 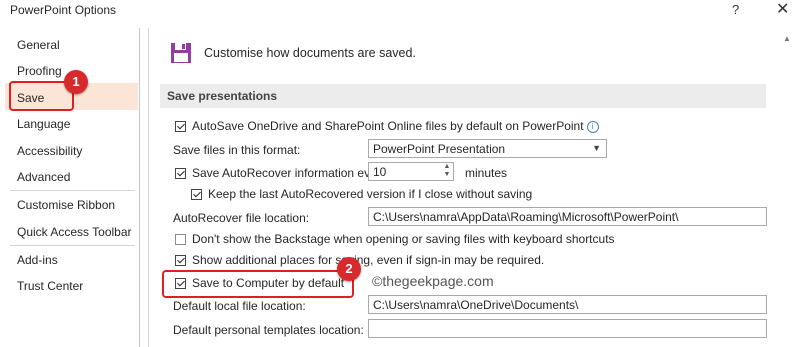 What do you see at coordinates (380, 172) in the screenshot?
I see `autorecover-minutes-value: 10` at bounding box center [380, 172].